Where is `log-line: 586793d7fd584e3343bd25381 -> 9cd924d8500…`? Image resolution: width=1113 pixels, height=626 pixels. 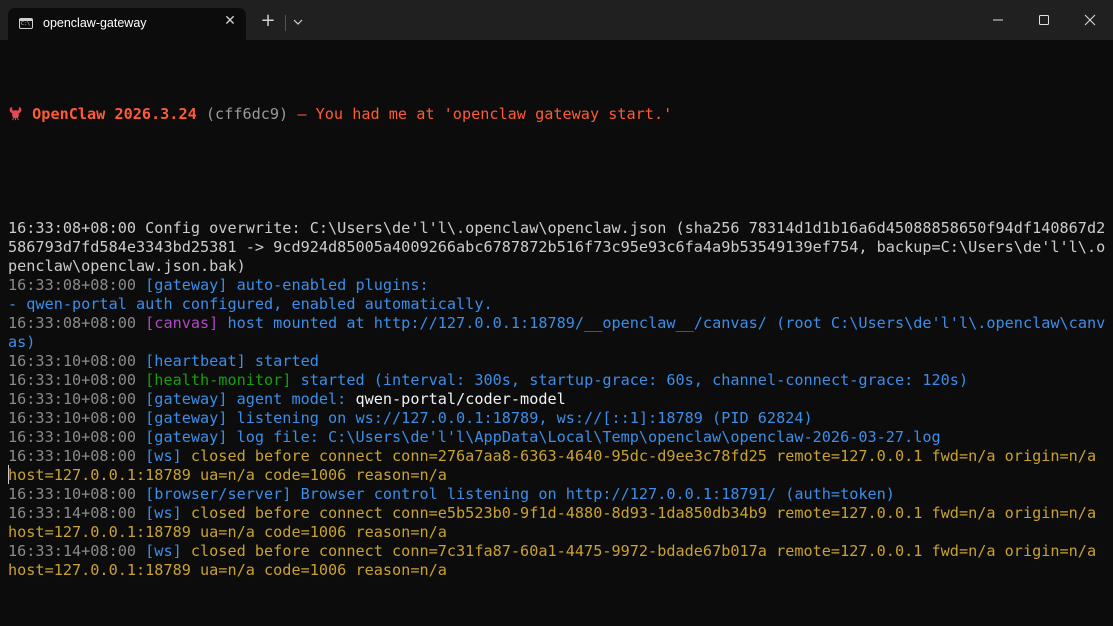
log-line: 586793d7fd584e3343bd25381 -> 9cd924d8500… is located at coordinates (558, 247).